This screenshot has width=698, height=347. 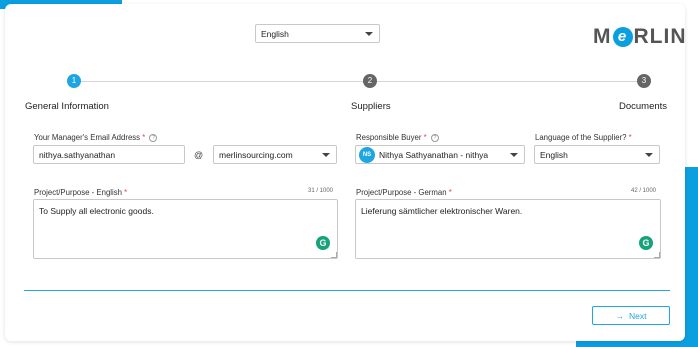 I want to click on manager-email-username-input: nithya.sathyanathan, so click(x=109, y=154).